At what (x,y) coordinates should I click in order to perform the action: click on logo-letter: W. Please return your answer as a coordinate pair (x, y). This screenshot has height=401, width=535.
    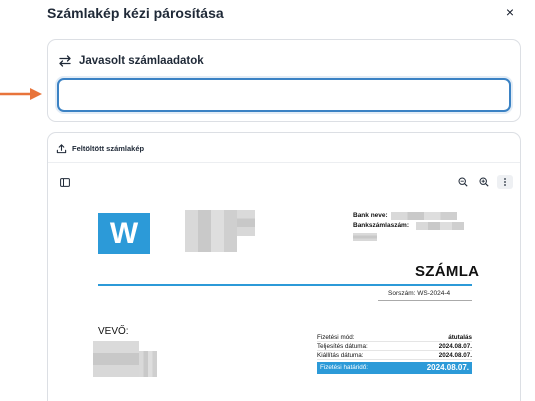
    Looking at the image, I should click on (124, 233).